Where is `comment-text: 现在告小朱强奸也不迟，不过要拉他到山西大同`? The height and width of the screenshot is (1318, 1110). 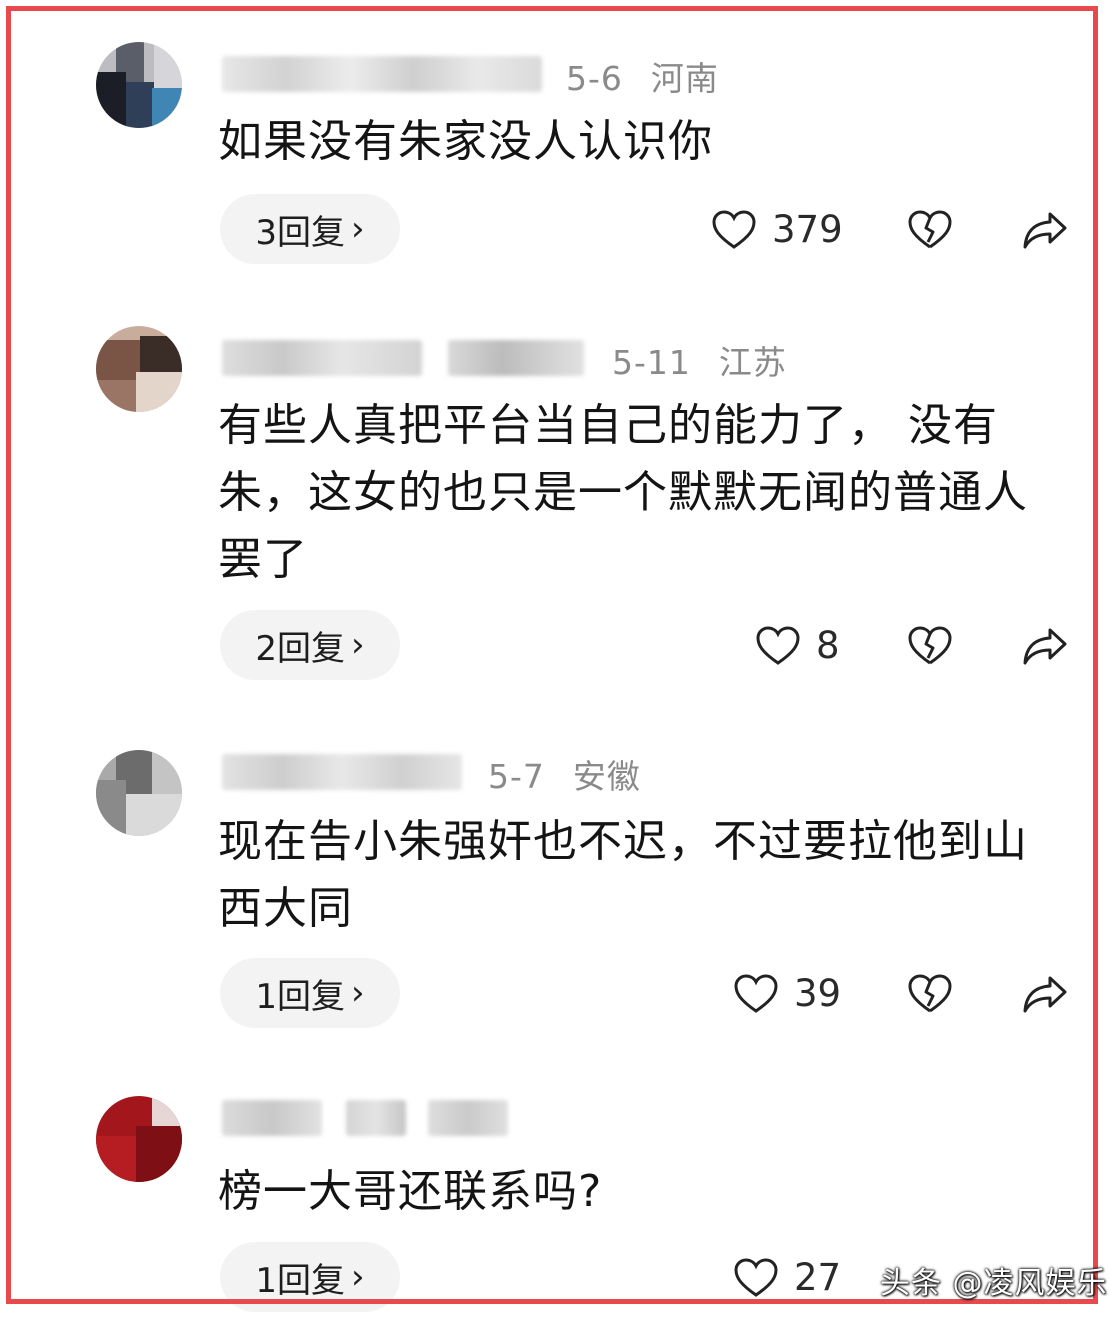 comment-text: 现在告小朱强奸也不迟，不过要拉他到山西大同 is located at coordinates (623, 875).